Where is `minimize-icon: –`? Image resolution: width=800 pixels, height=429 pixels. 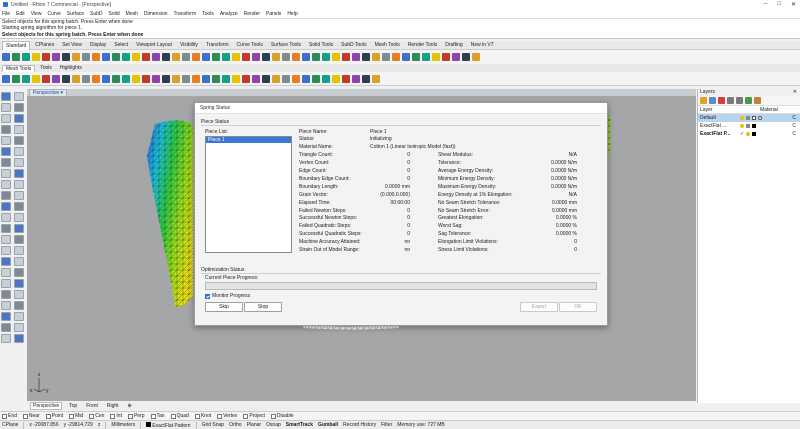
minimize-icon: – is located at coordinates (765, 4).